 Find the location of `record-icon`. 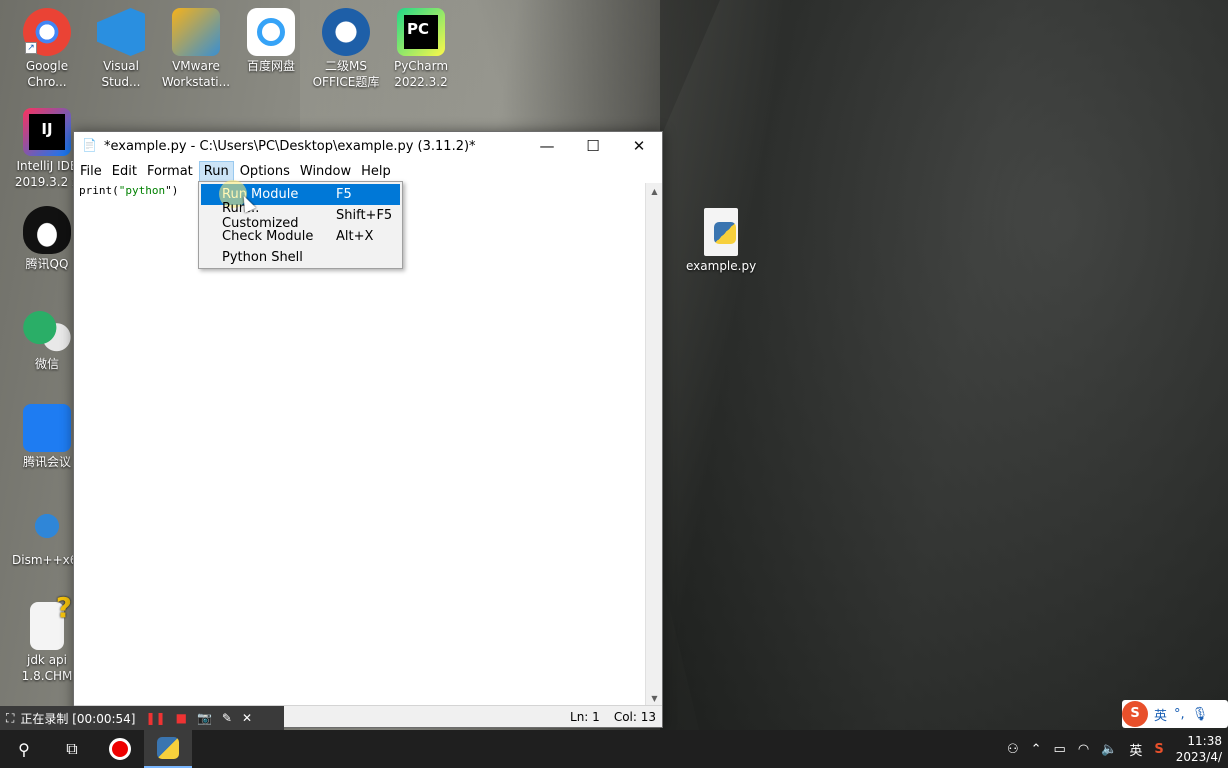

record-icon is located at coordinates (120, 749).